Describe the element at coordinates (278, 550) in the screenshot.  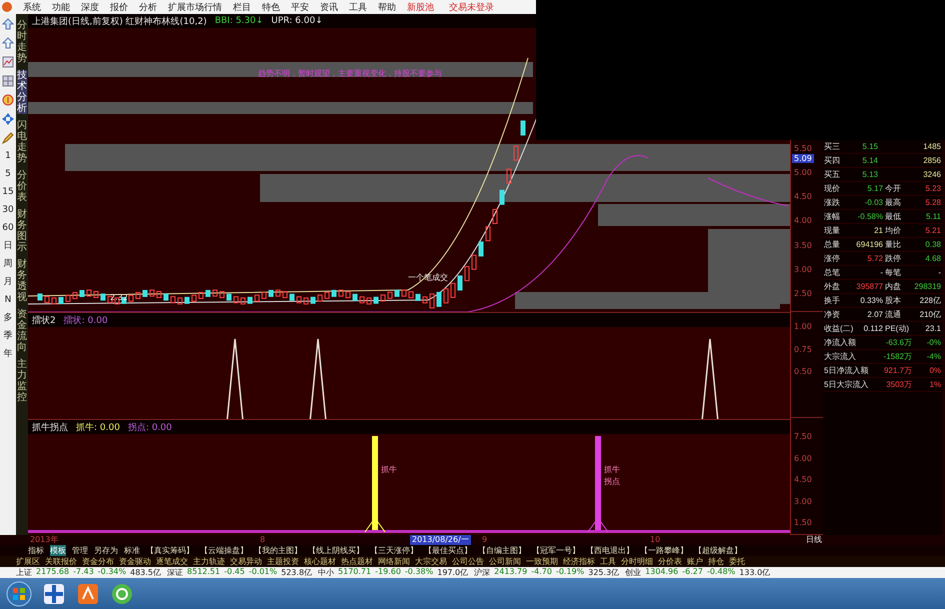
I see `formula-tab: 【我的主图】` at that location.